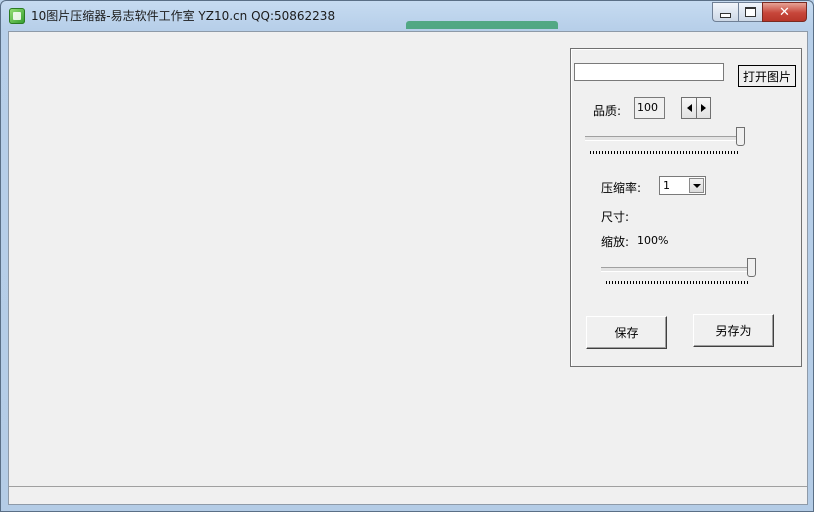 Image resolution: width=814 pixels, height=512 pixels. What do you see at coordinates (767, 76) in the screenshot?
I see `open-image-button: 打开图片` at bounding box center [767, 76].